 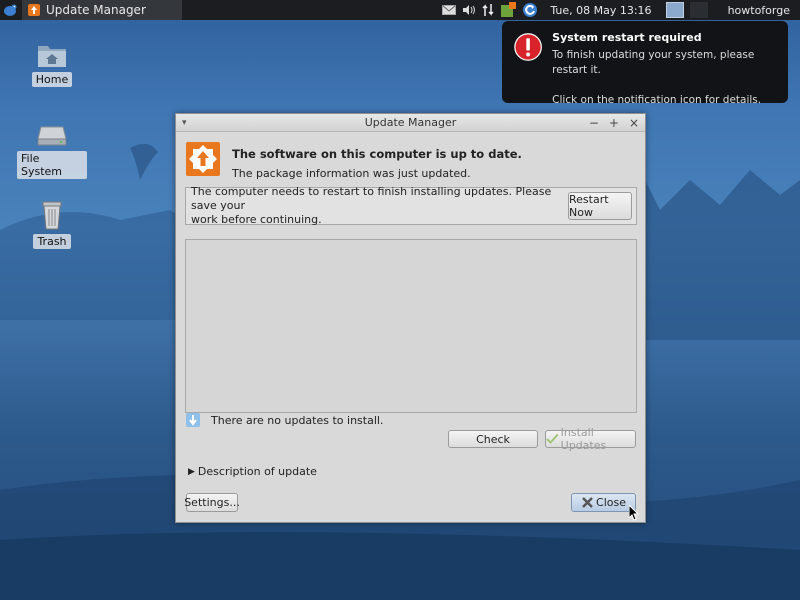 I want to click on desktop-icon-trash: Trash, so click(x=52, y=224).